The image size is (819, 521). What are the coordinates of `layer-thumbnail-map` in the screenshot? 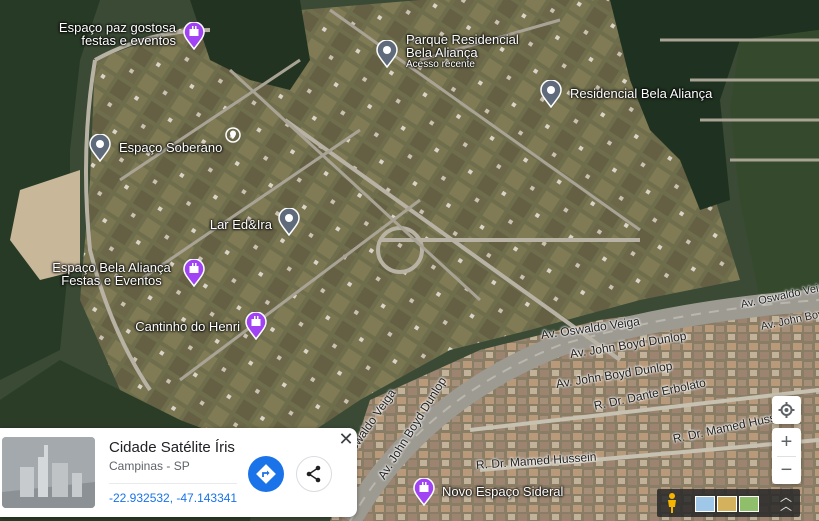 It's located at (749, 504).